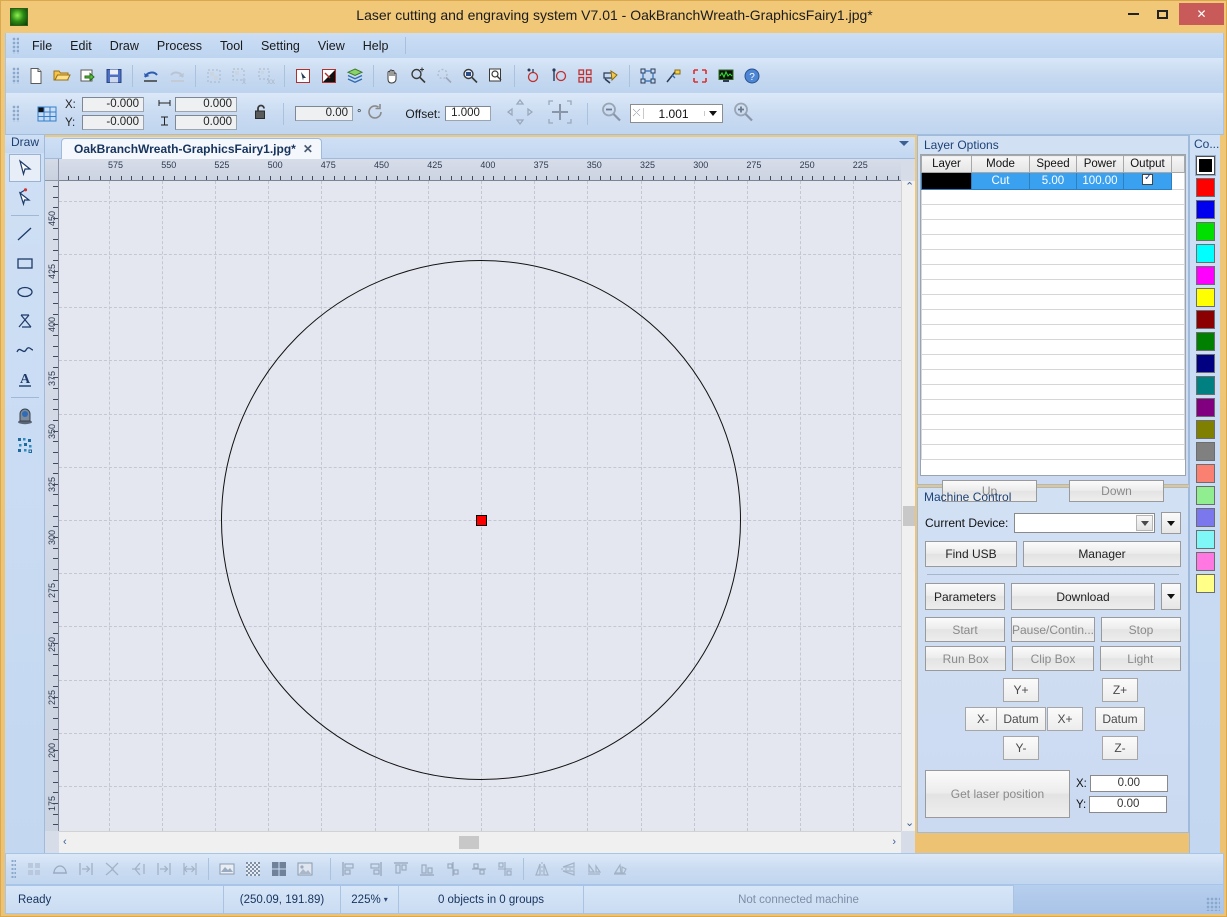  What do you see at coordinates (674, 114) in the screenshot?
I see `scale-input: 1.001` at bounding box center [674, 114].